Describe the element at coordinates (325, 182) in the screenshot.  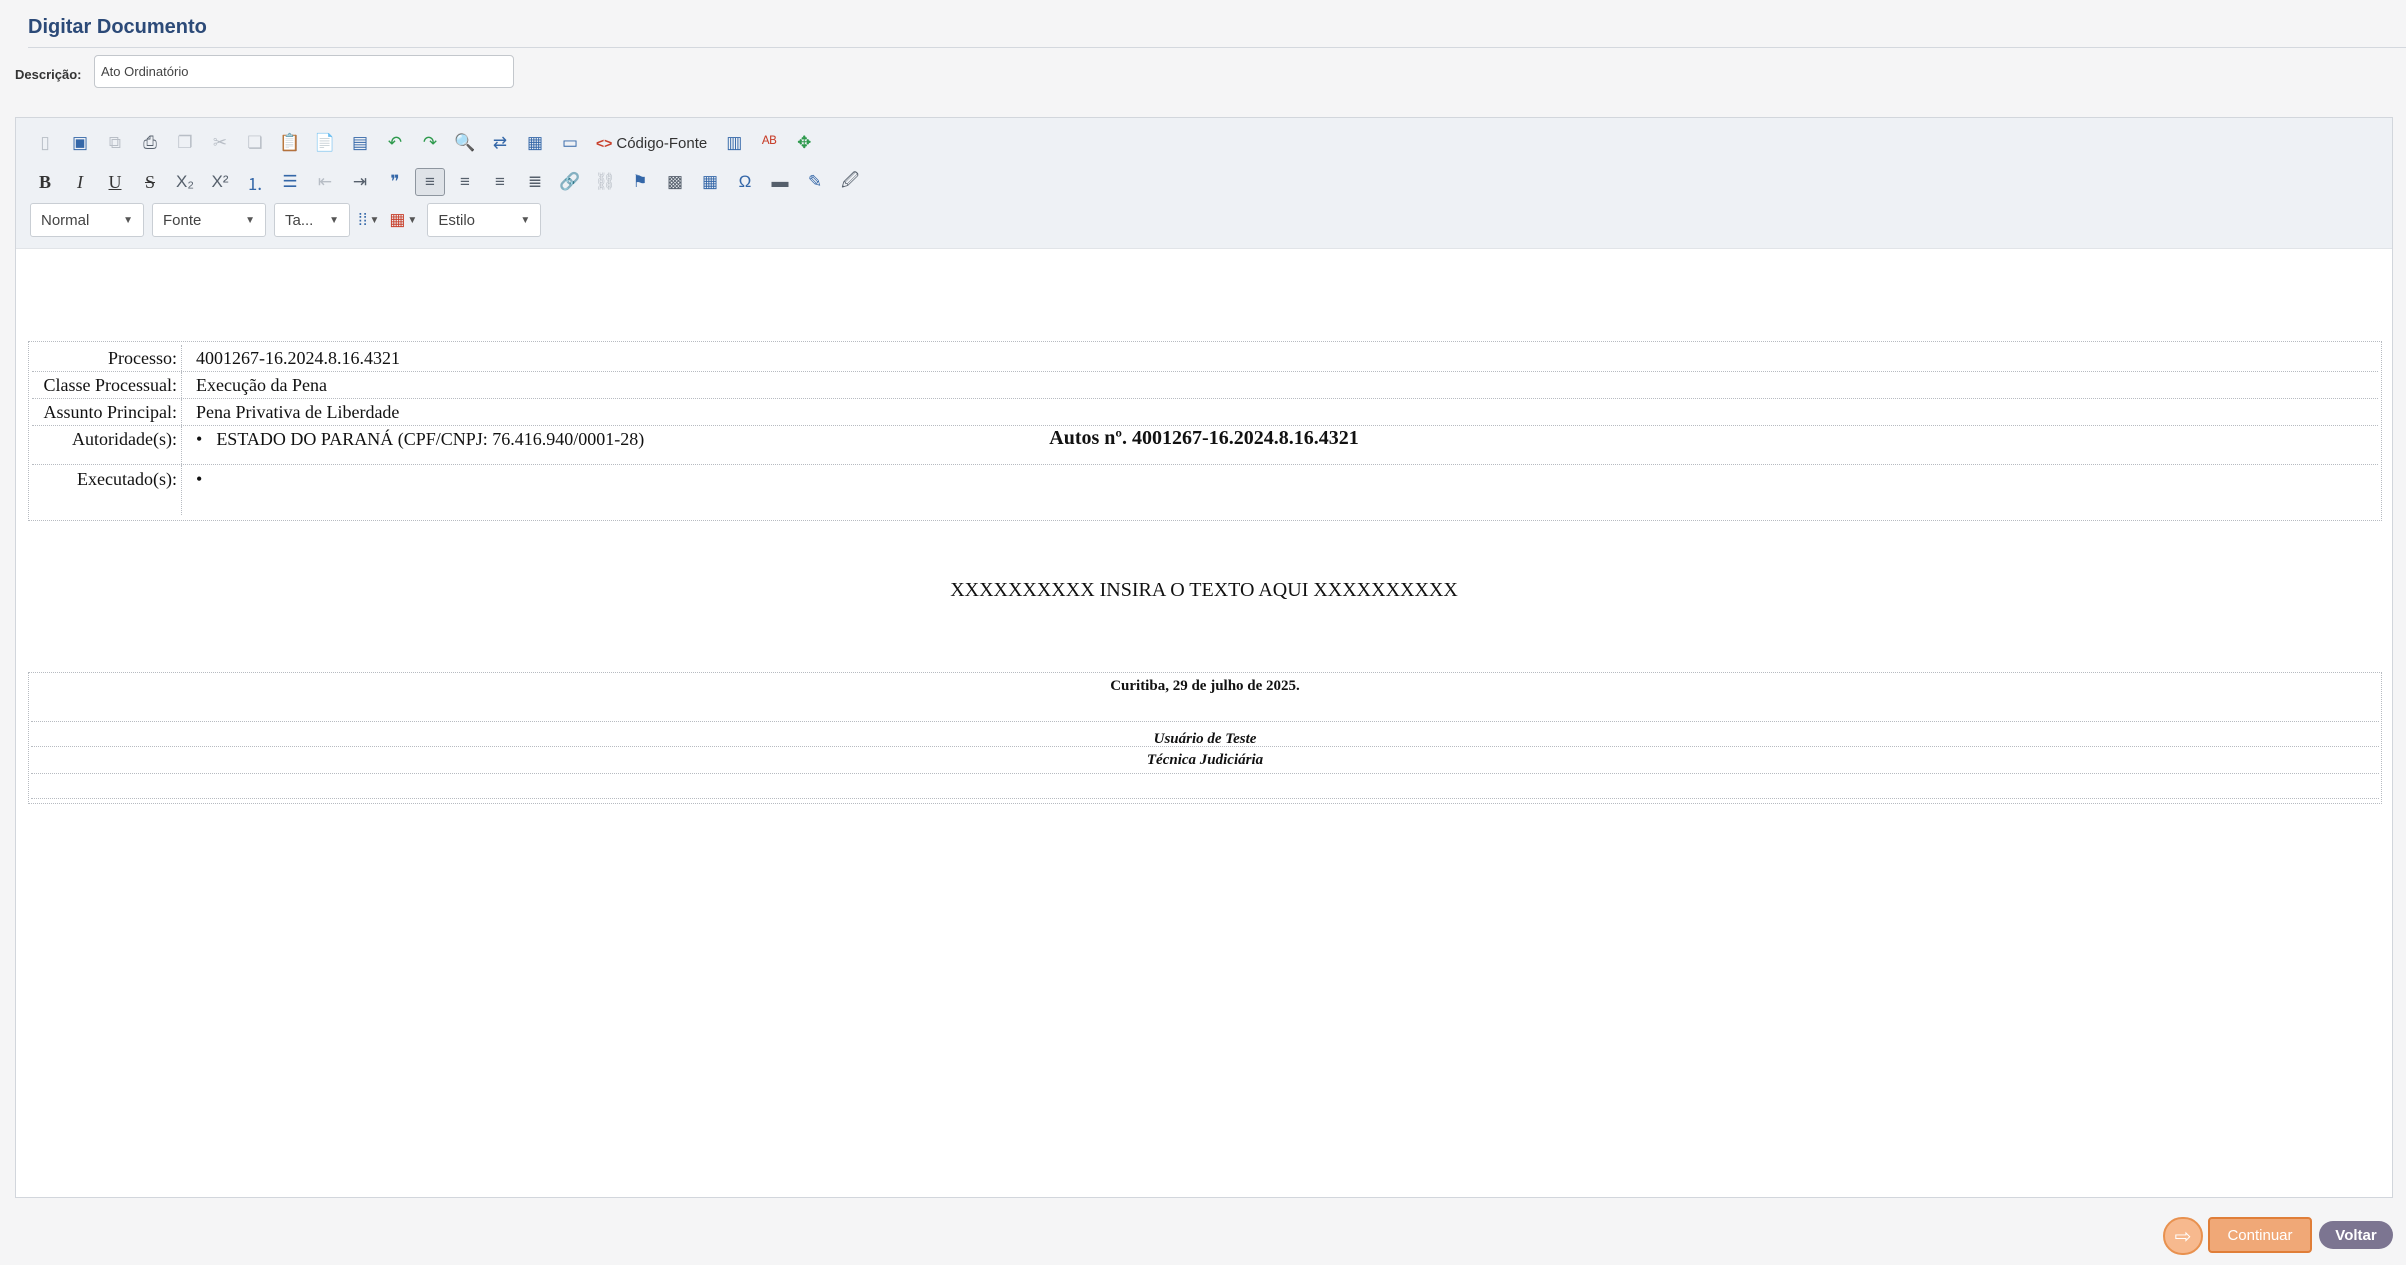
I see `decrease-indent-icon: ⇤` at that location.